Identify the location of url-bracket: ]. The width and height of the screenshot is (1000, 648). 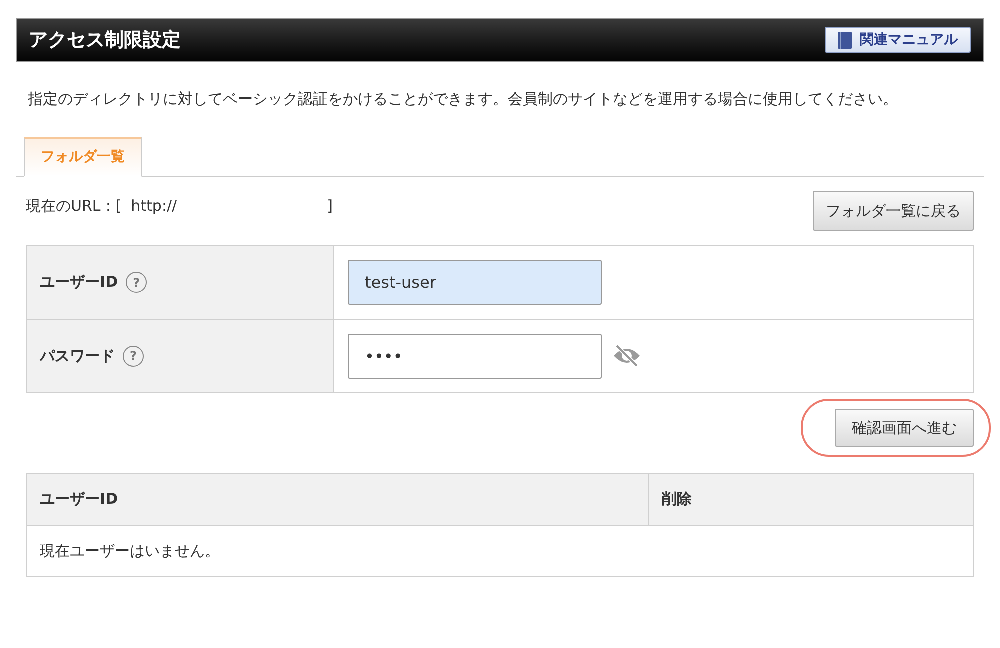
(330, 206).